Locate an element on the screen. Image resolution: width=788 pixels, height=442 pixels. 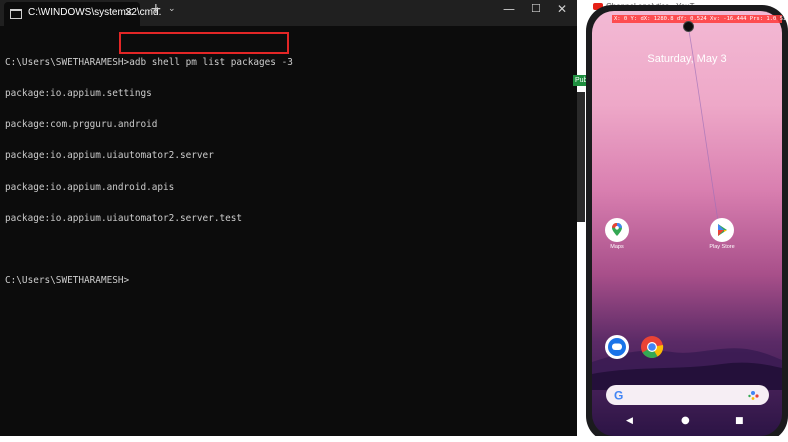
maps-icon is located at coordinates (617, 230).